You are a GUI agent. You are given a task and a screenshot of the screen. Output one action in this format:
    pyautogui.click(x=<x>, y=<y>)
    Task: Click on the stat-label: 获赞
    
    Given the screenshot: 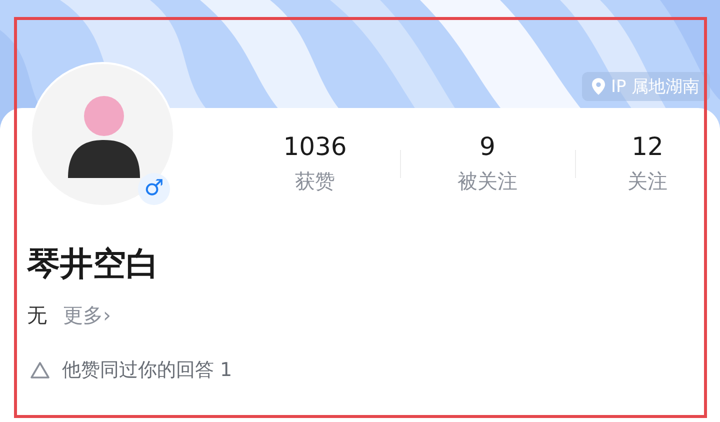 What is the action you would take?
    pyautogui.click(x=315, y=181)
    